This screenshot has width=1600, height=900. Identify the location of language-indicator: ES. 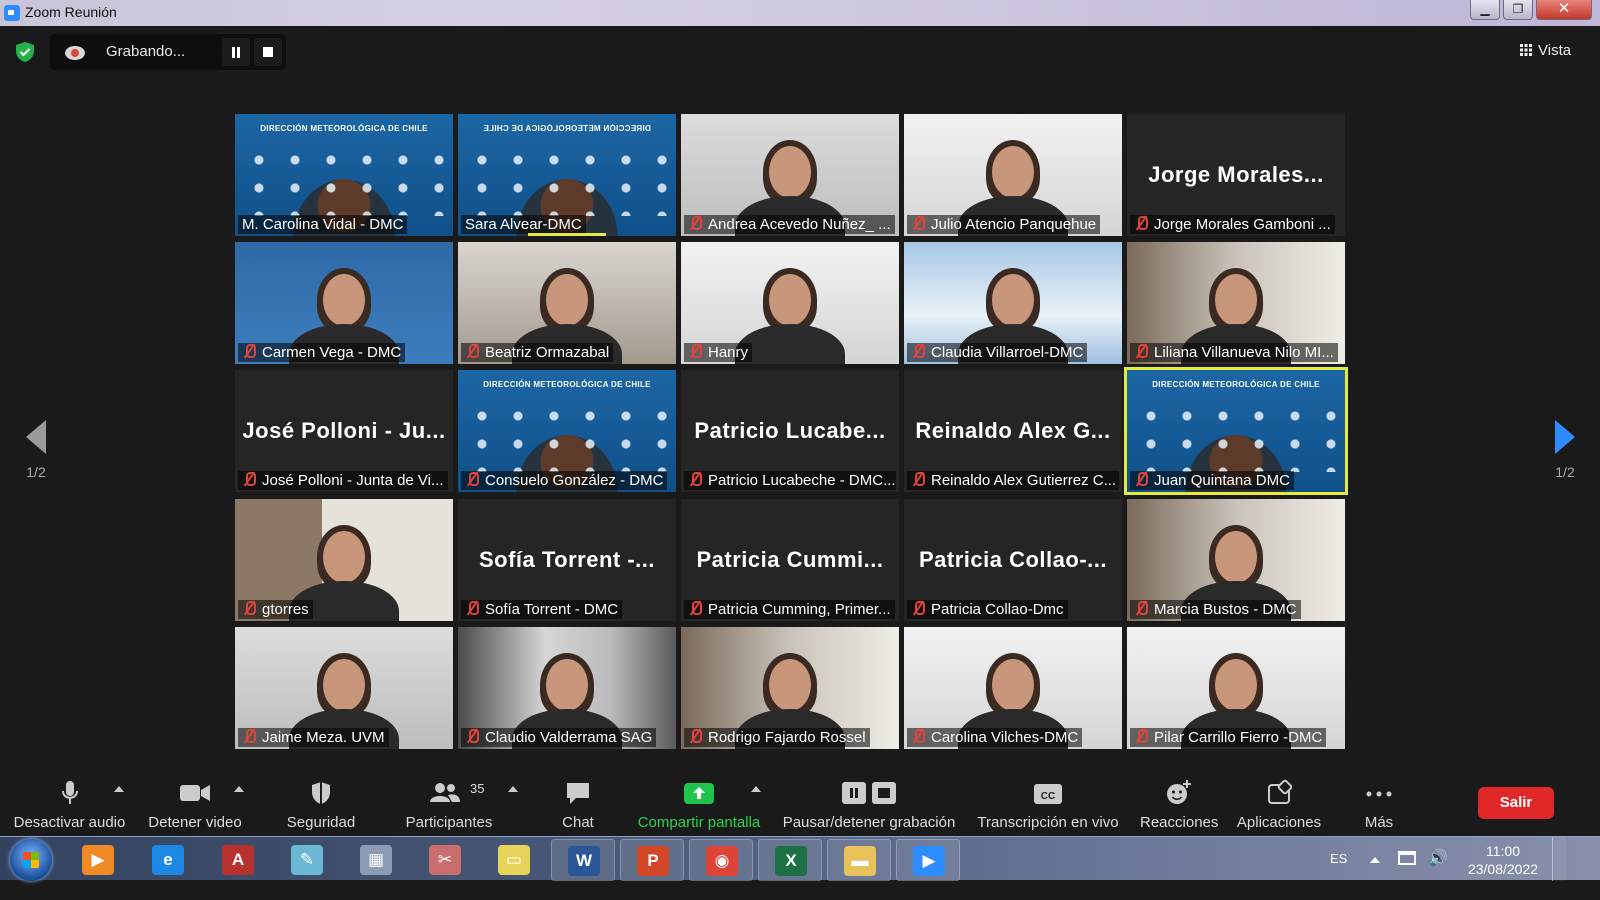
(1338, 858).